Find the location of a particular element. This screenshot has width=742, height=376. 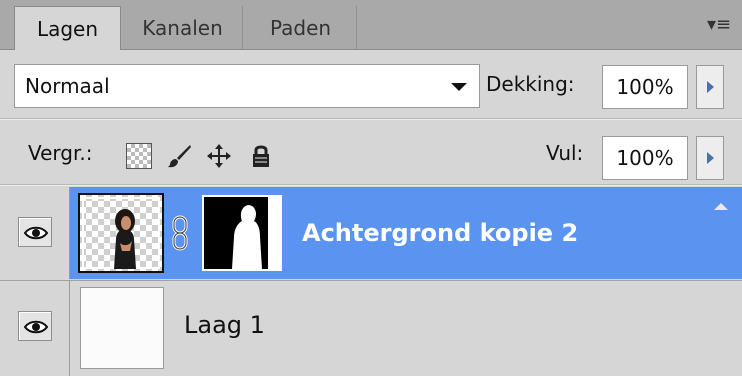

panel-menu-icon: ▾≡ is located at coordinates (719, 25).